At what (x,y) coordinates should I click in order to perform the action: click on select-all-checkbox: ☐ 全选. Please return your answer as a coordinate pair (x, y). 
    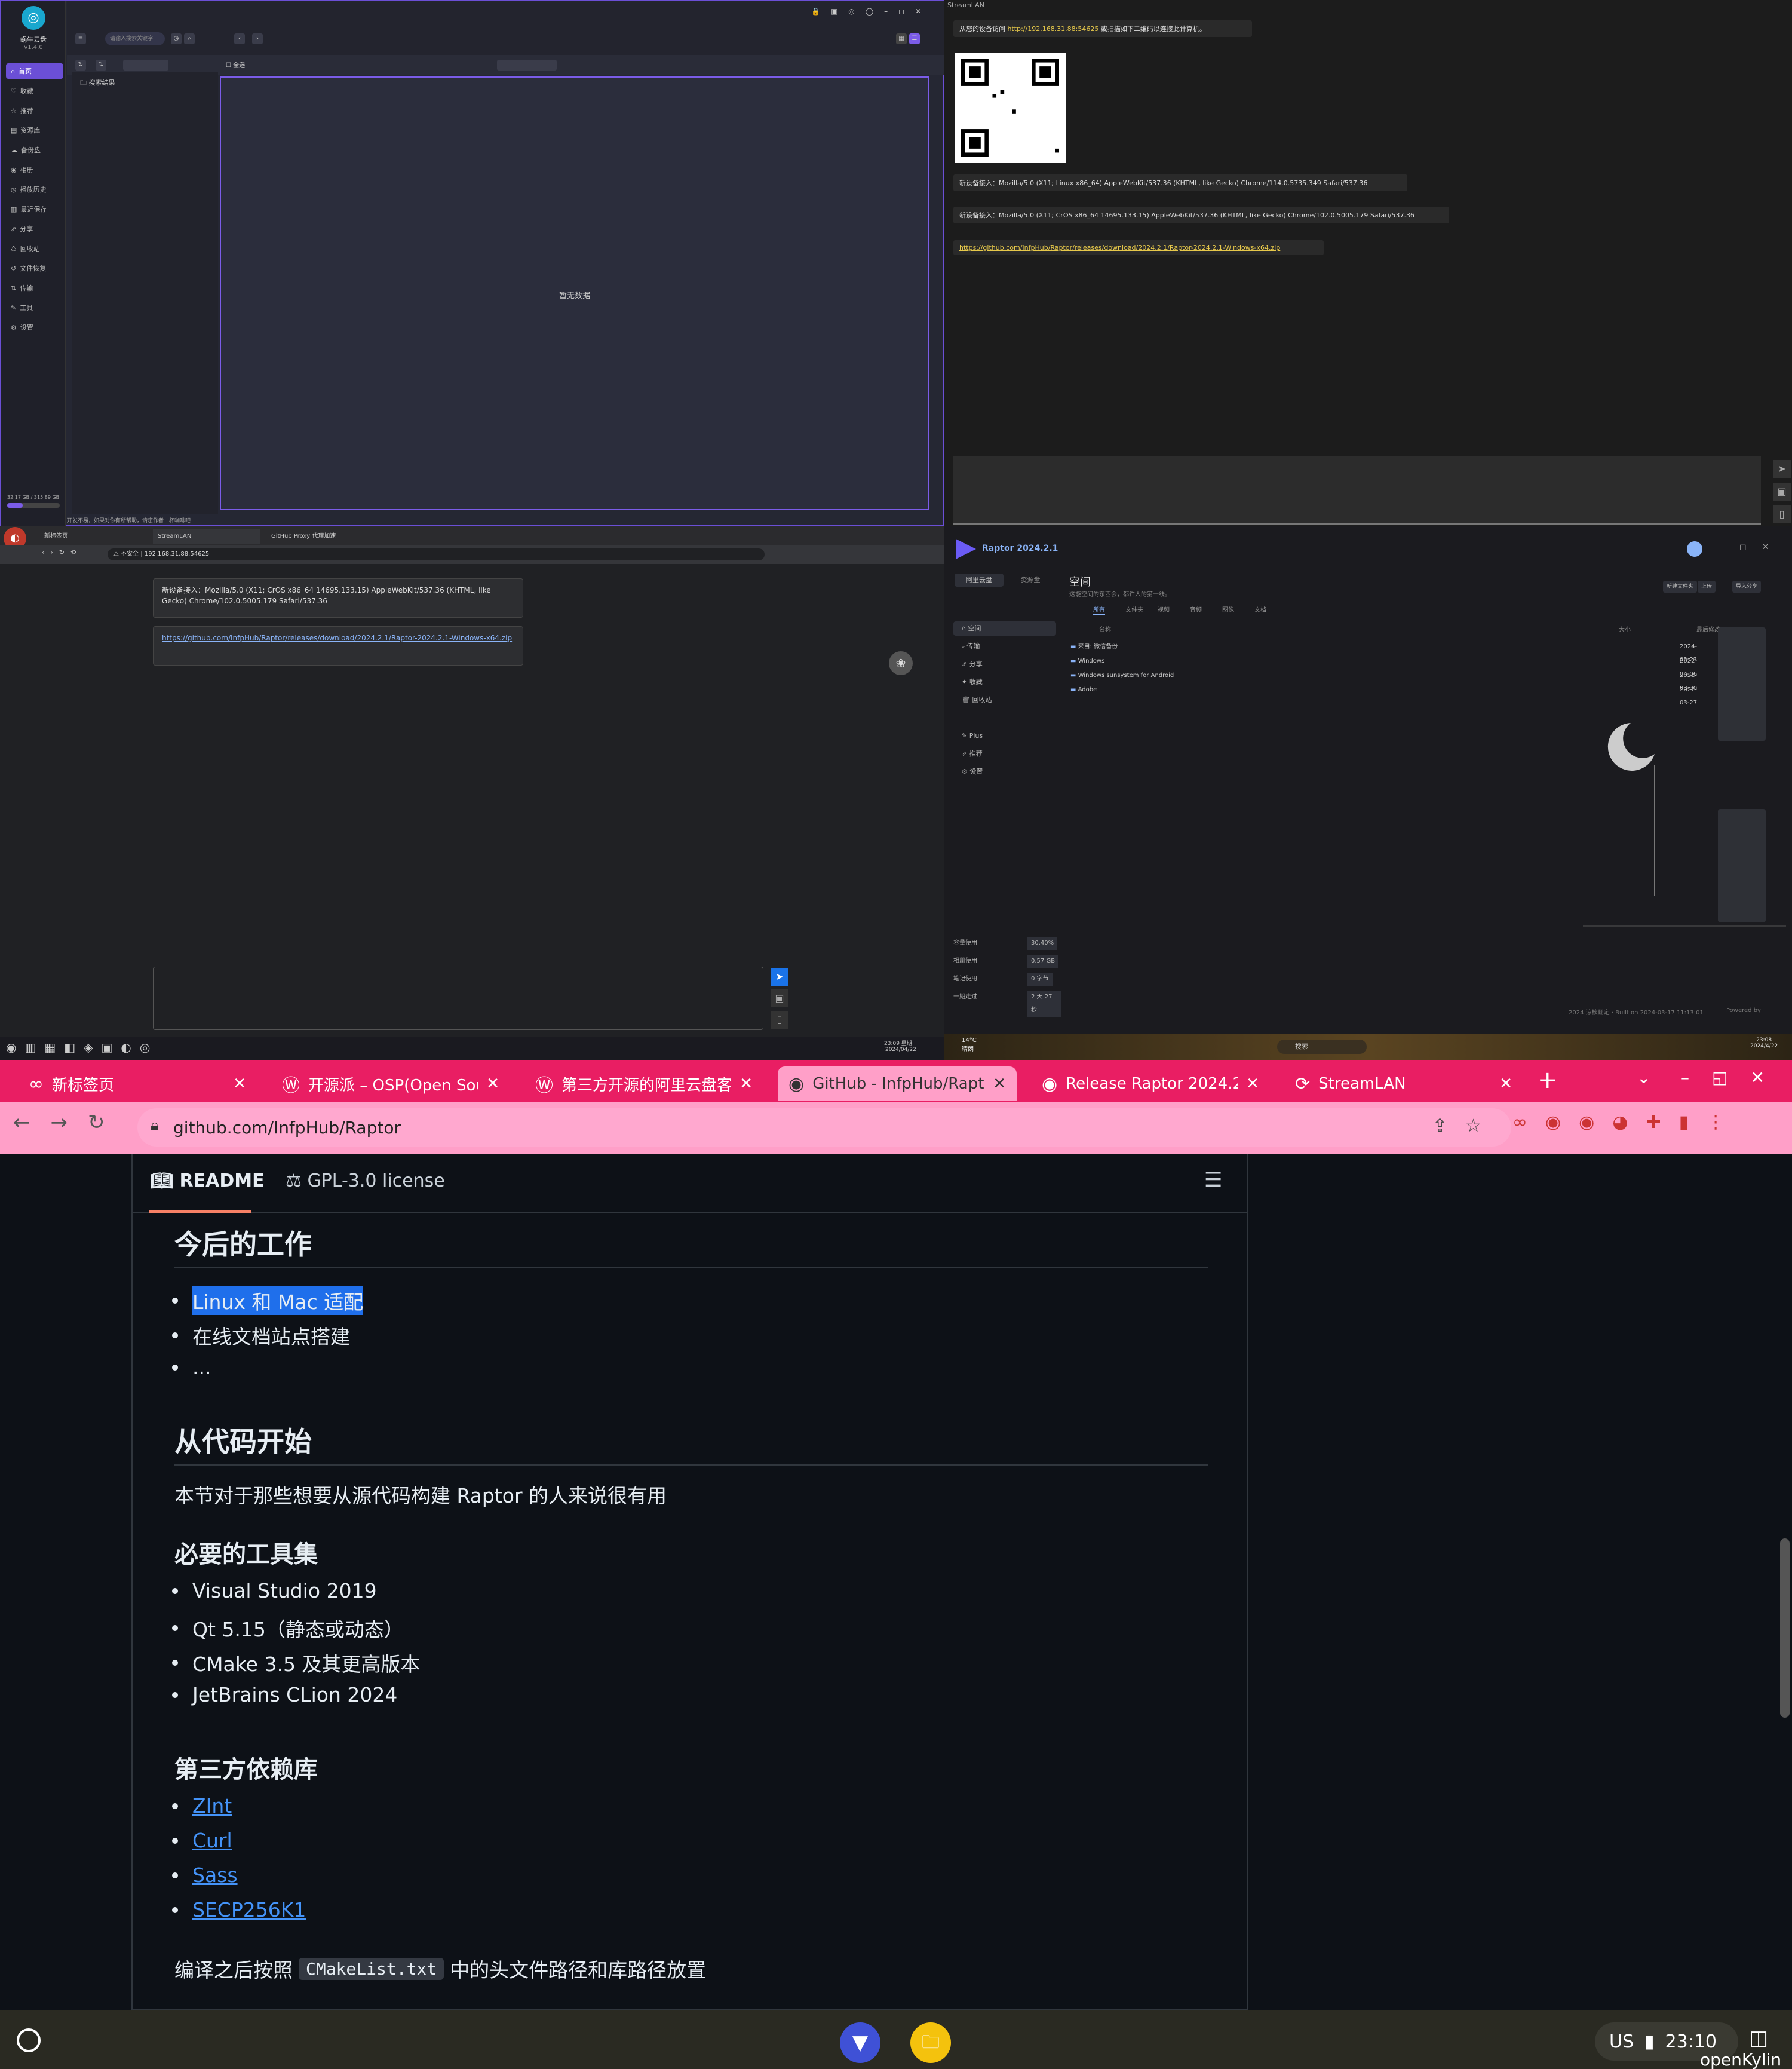
    Looking at the image, I should click on (235, 64).